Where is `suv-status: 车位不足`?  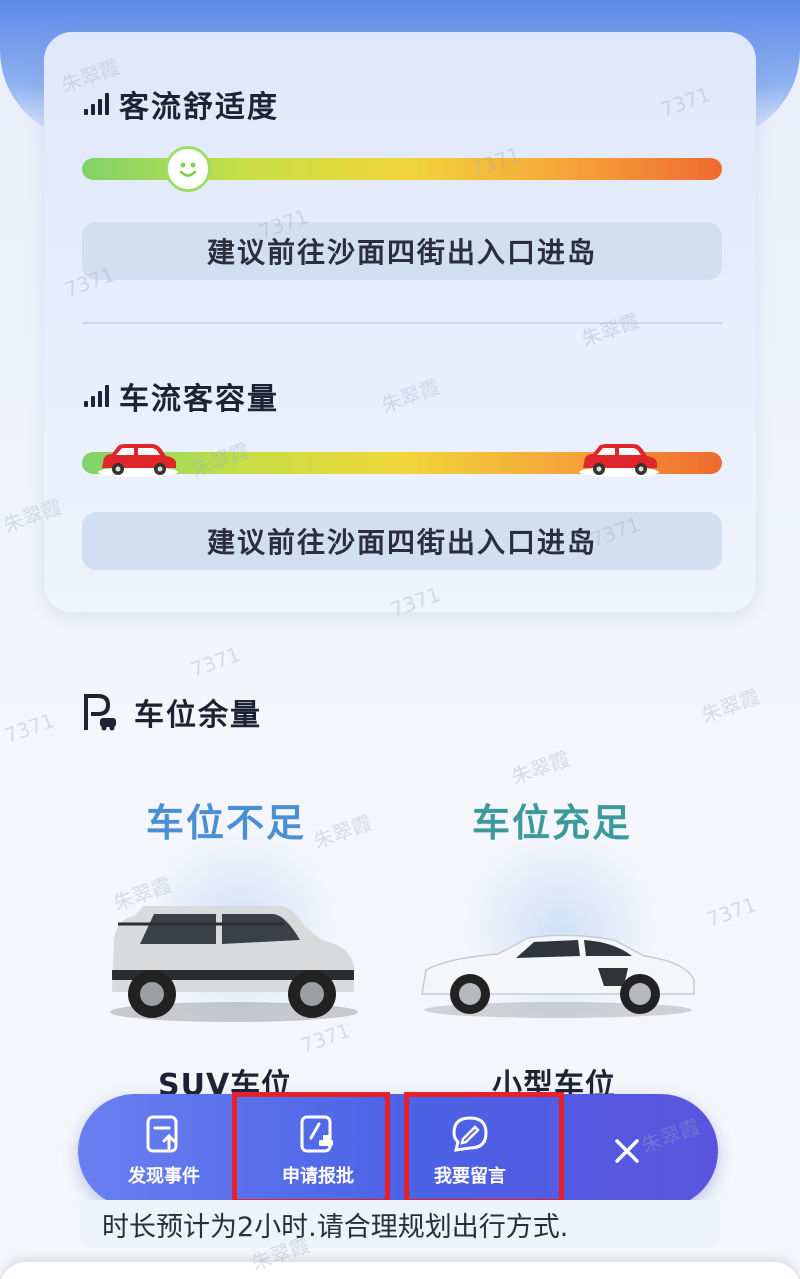
suv-status: 车位不足 is located at coordinates (226, 823).